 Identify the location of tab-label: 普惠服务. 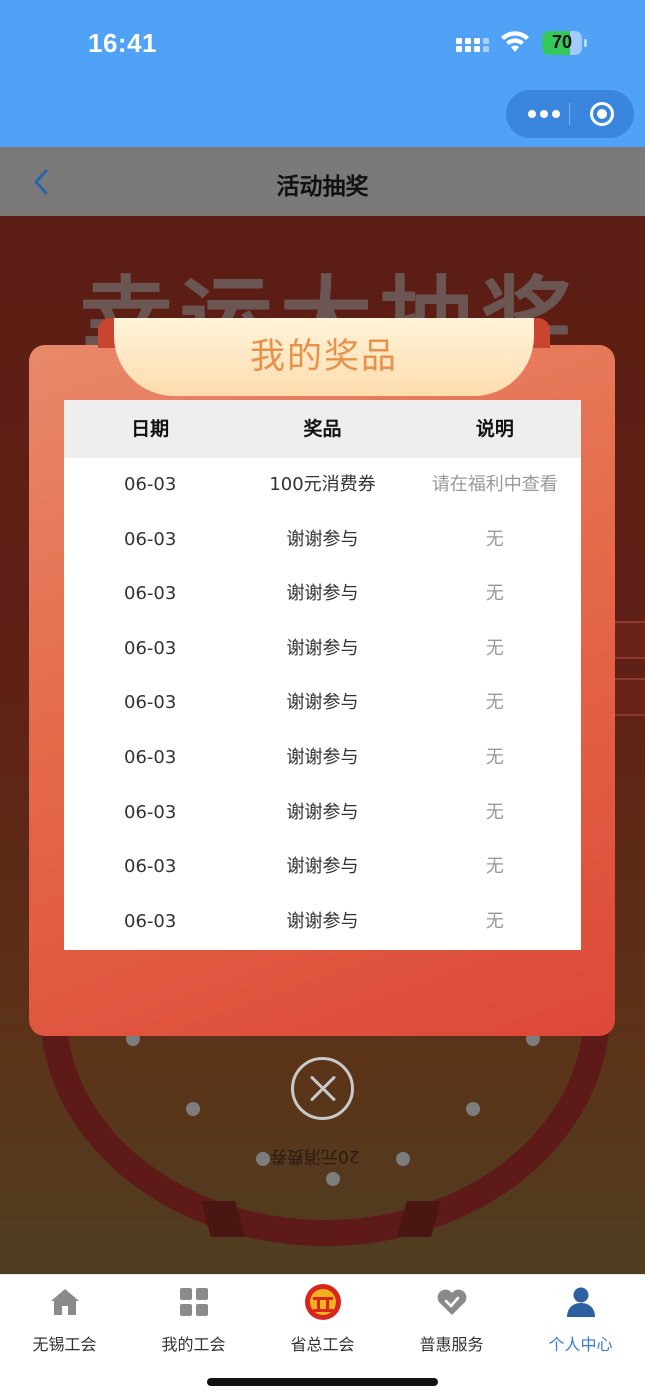
(451, 1344).